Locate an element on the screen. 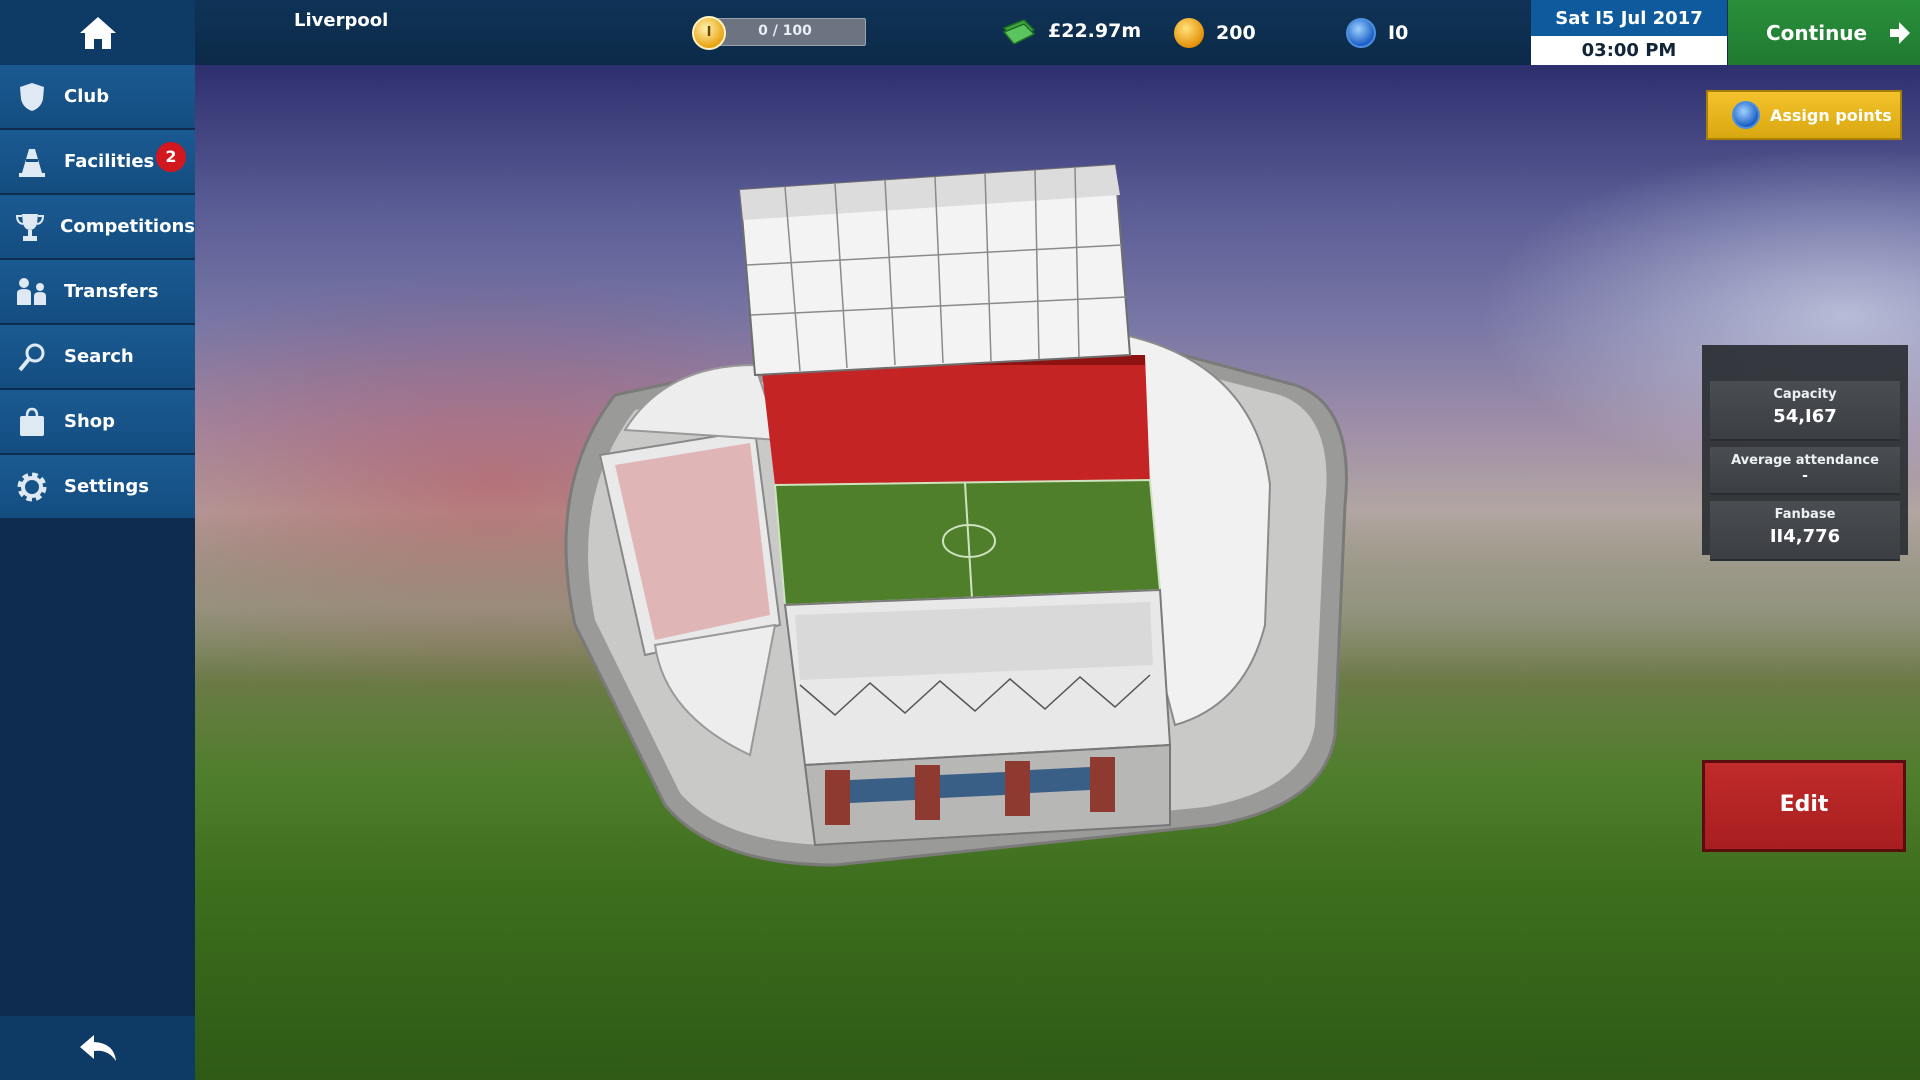  sidebar-item-label: Transfers is located at coordinates (111, 291).